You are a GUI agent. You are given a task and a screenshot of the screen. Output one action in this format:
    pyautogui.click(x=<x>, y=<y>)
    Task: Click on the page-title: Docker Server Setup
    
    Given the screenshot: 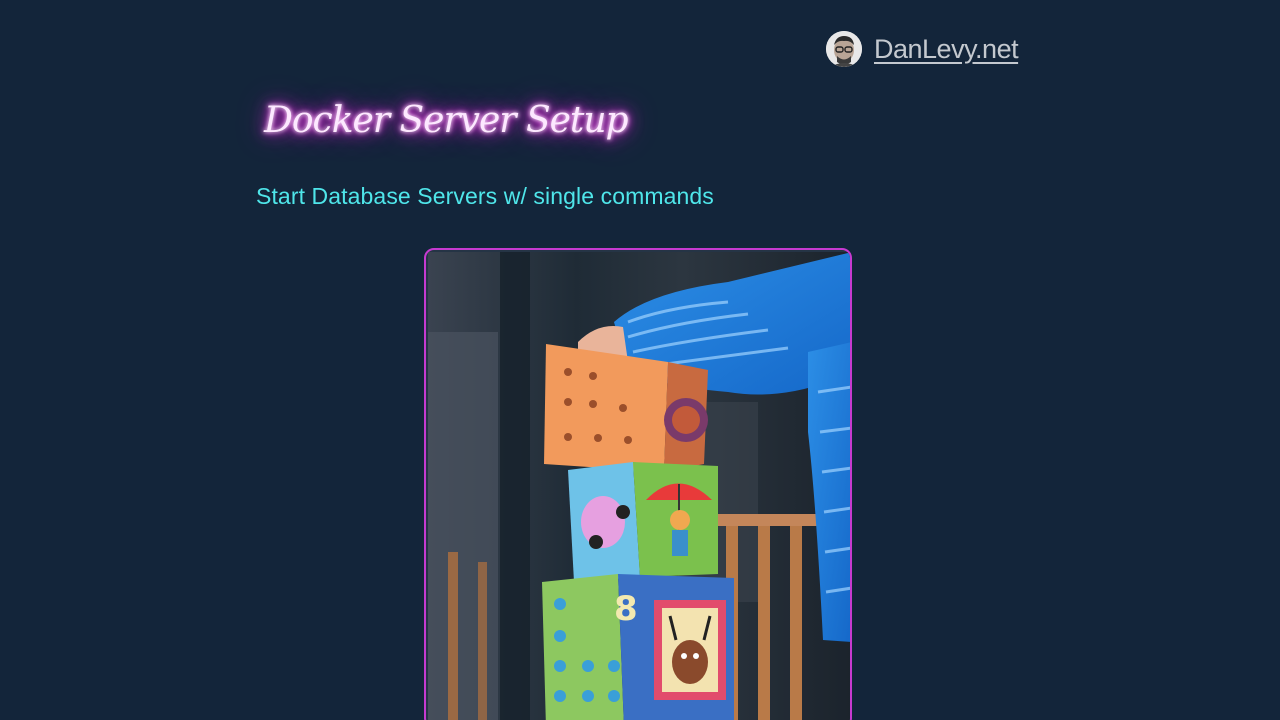 What is the action you would take?
    pyautogui.click(x=446, y=120)
    